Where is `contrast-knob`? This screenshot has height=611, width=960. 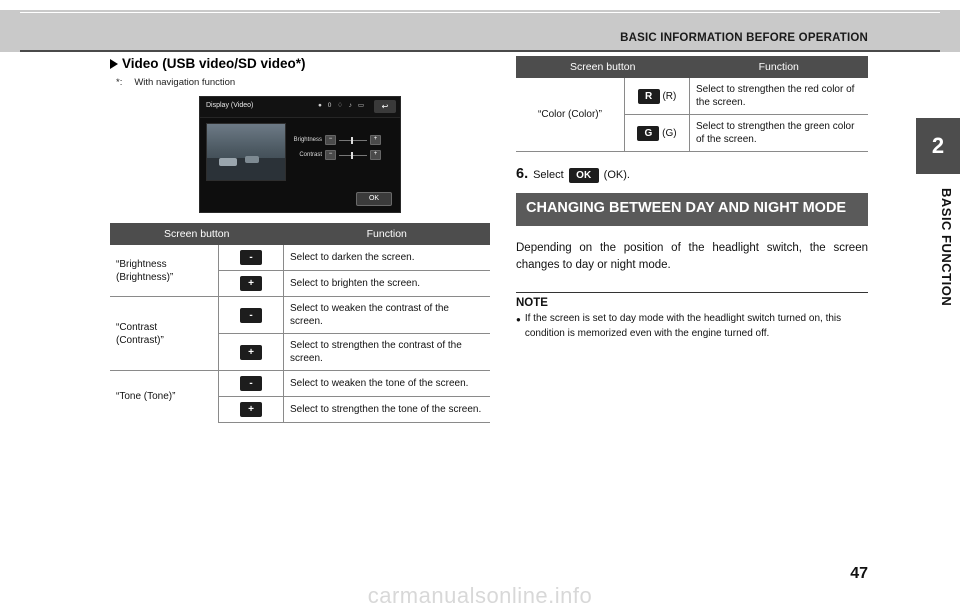
contrast-knob is located at coordinates (352, 155).